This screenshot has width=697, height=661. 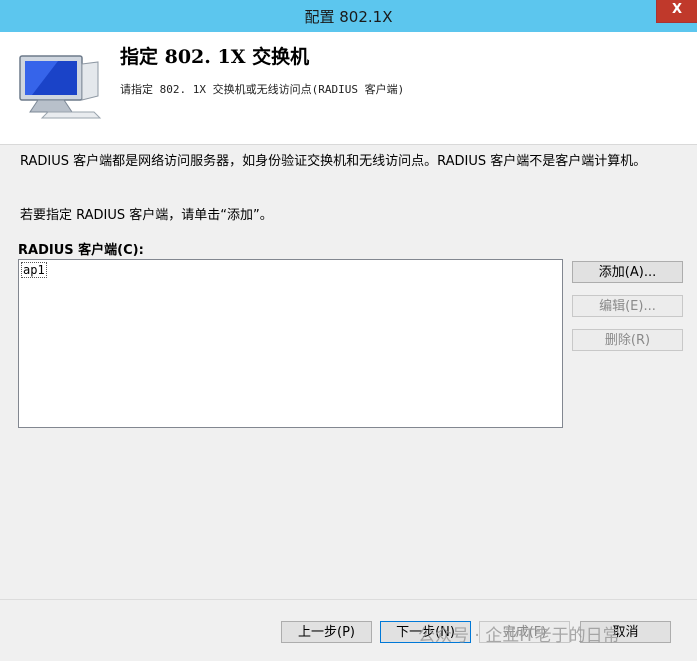 I want to click on watermark: 公众号 · 企业IT老于的日常, so click(x=519, y=636).